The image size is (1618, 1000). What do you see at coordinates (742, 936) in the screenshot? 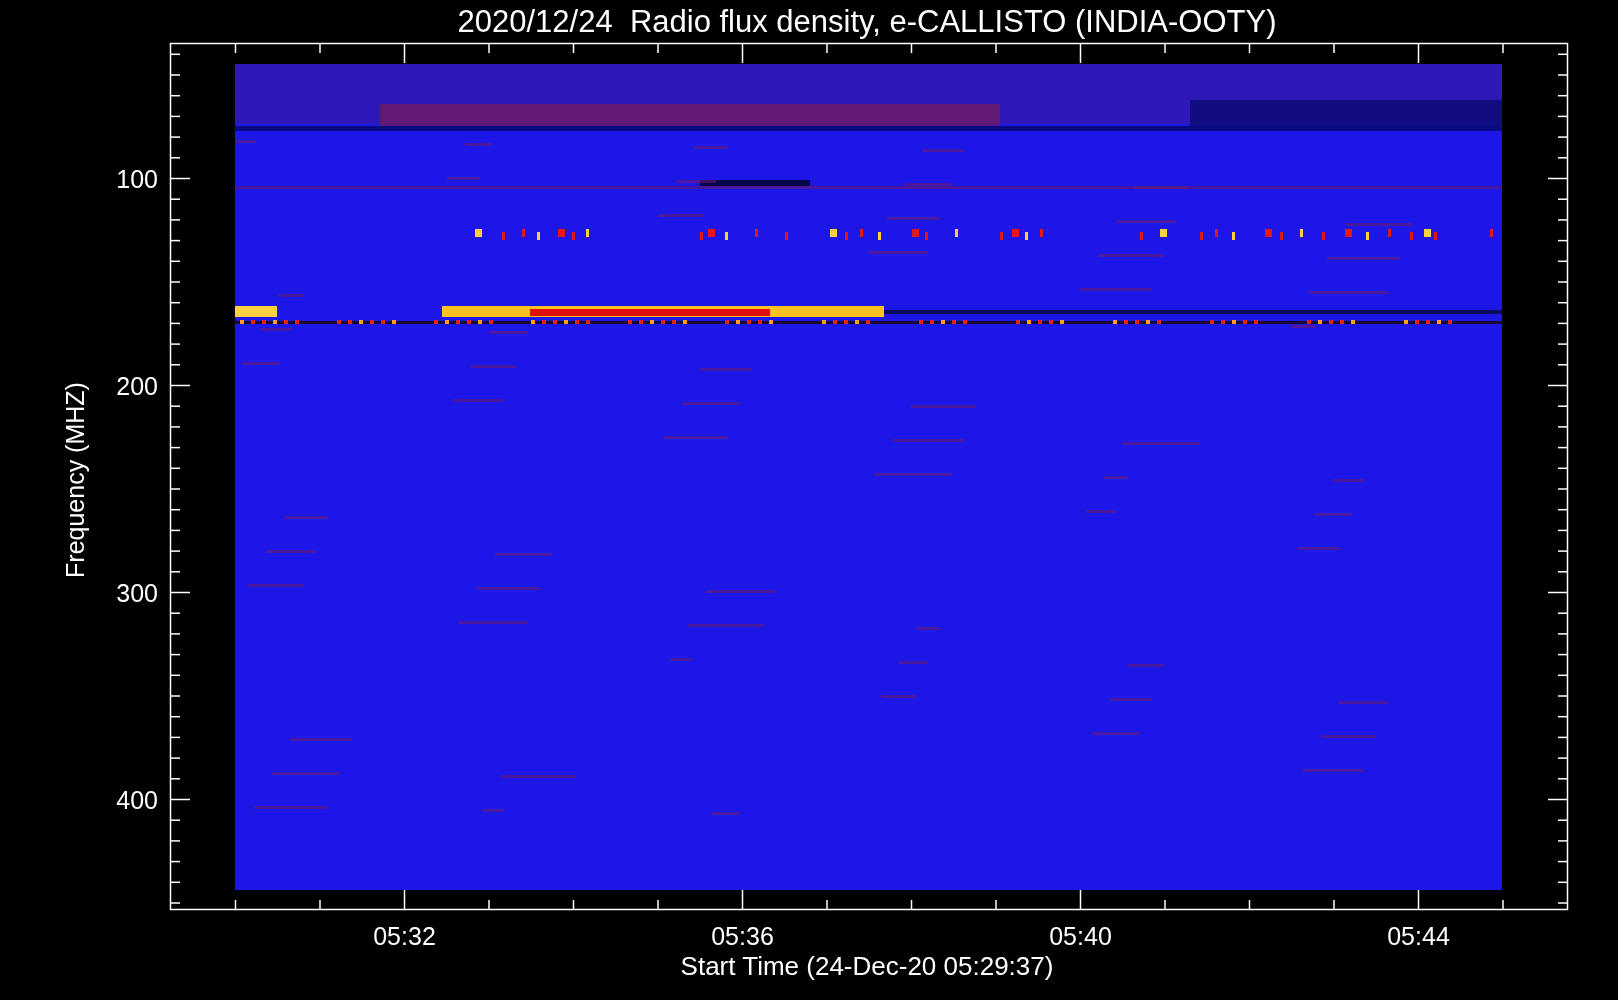
I see `x-tick-label: 05:36` at bounding box center [742, 936].